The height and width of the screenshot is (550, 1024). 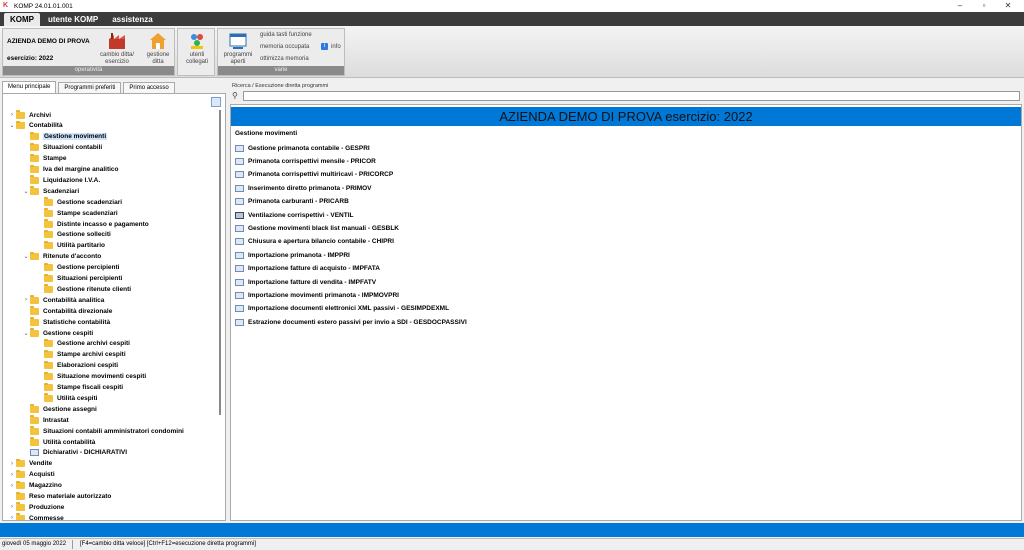 I want to click on search-input, so click(x=631, y=96).